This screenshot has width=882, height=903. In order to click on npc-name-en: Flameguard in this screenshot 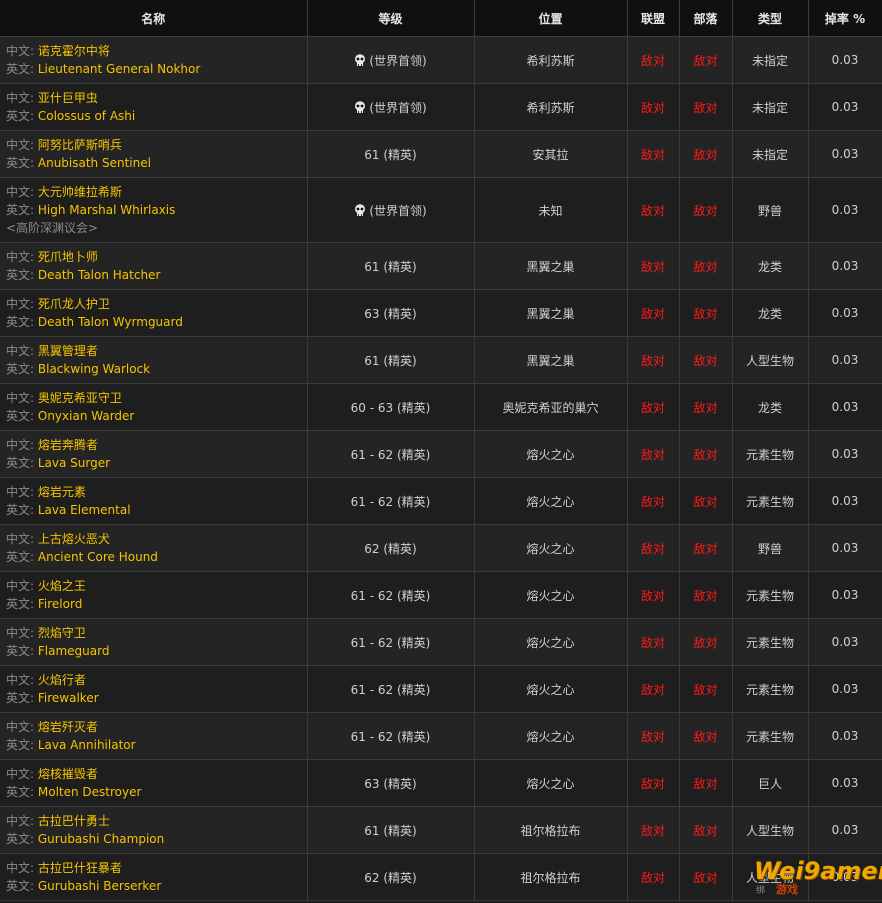, I will do `click(74, 651)`.